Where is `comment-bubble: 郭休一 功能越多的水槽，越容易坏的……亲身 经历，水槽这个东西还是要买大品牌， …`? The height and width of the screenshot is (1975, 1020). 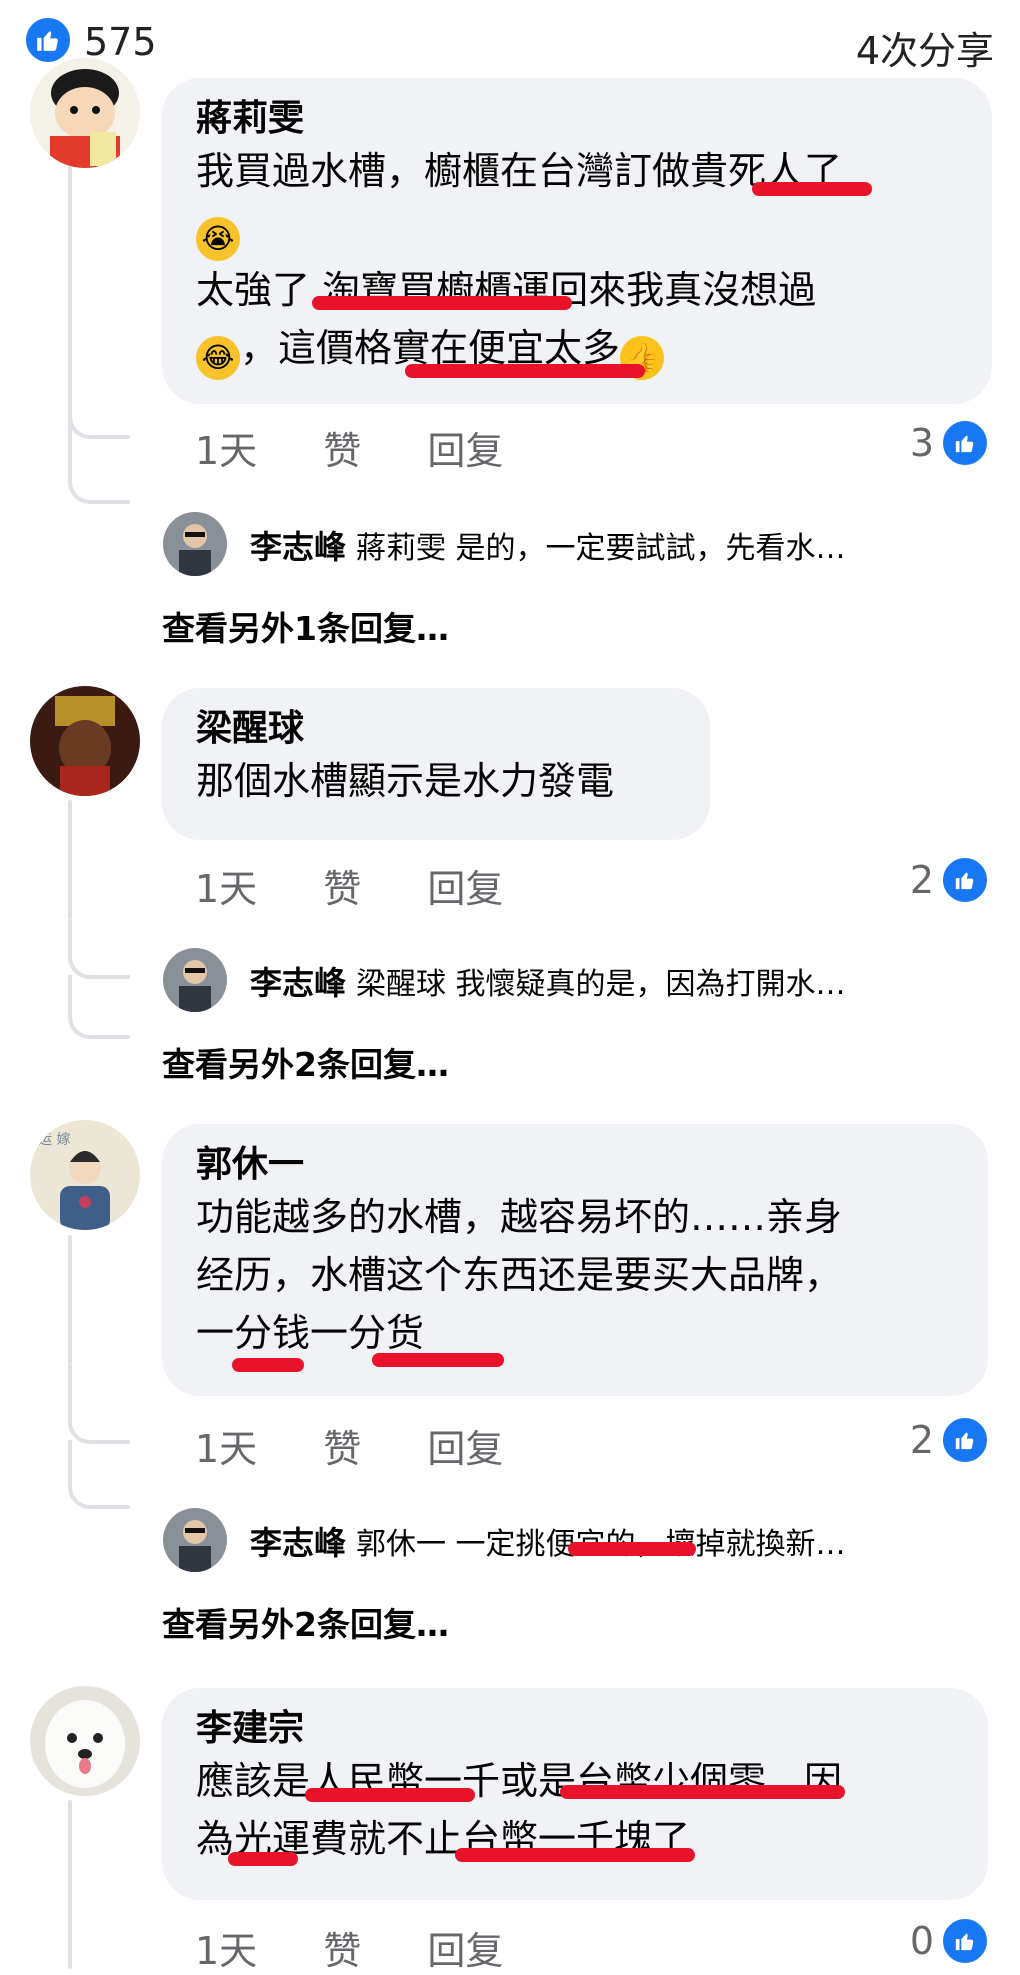 comment-bubble: 郭休一 功能越多的水槽，越容易坏的……亲身 经历，水槽这个东西还是要买大品牌， … is located at coordinates (575, 1260).